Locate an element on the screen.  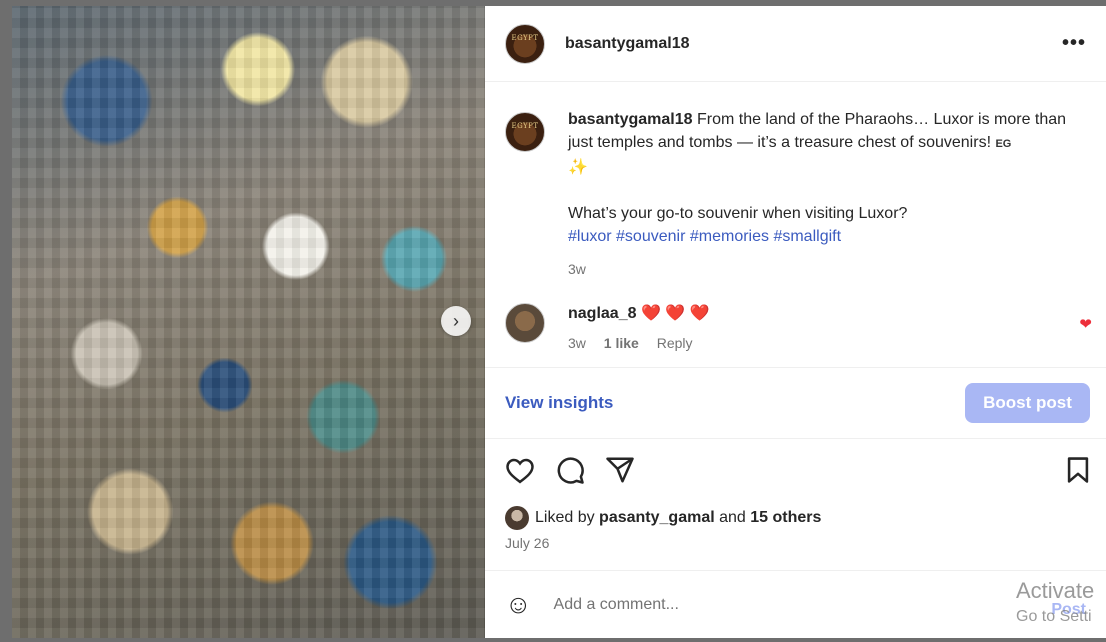
comment-hearts: ❤️ ❤️ ❤️ is located at coordinates (675, 313).